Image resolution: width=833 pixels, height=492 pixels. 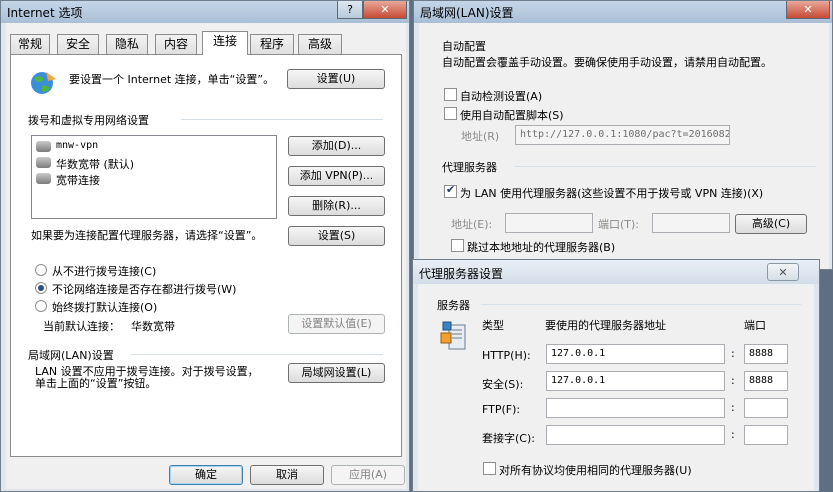 What do you see at coordinates (450, 94) in the screenshot?
I see `auto-detect-checkbox` at bounding box center [450, 94].